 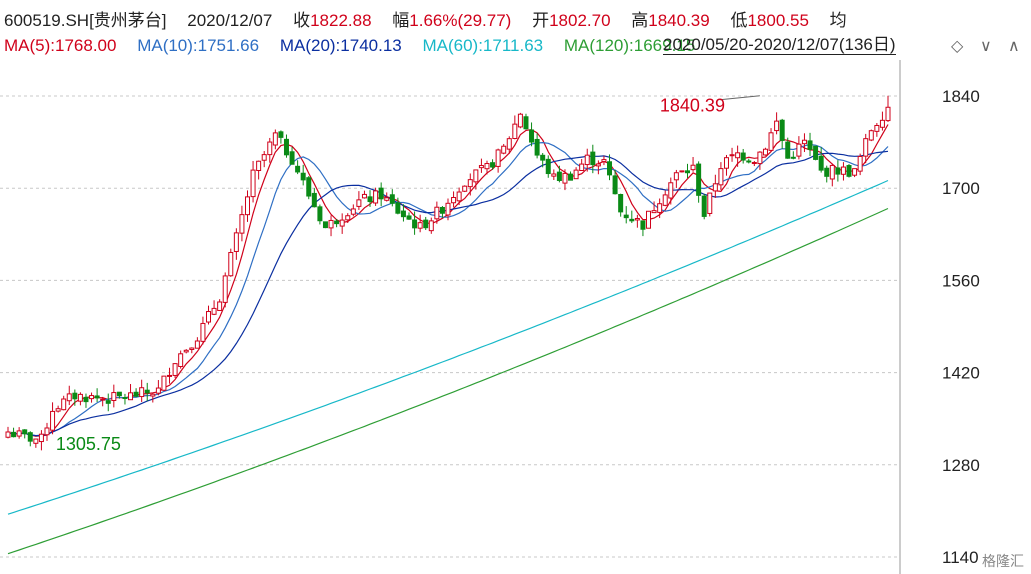 I want to click on expand-icon: ∧, so click(x=1014, y=46).